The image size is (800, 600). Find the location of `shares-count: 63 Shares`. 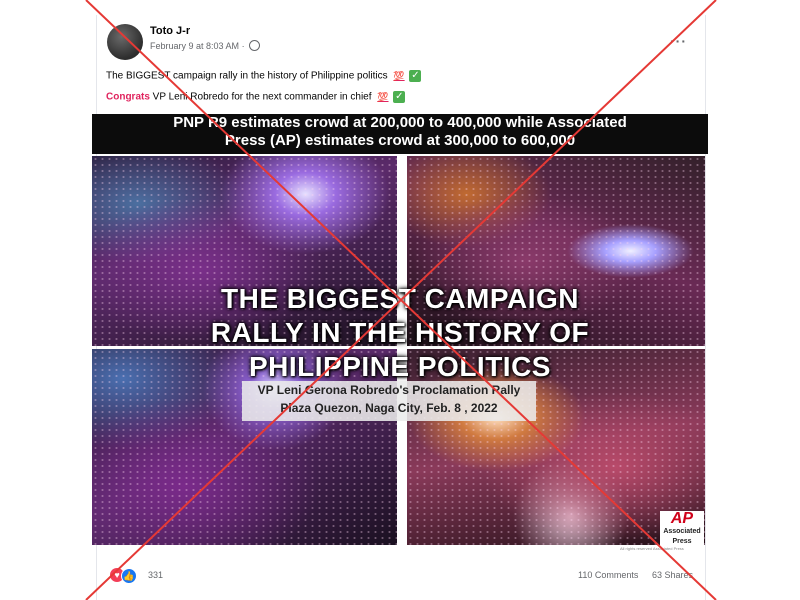

shares-count: 63 Shares is located at coordinates (672, 575).